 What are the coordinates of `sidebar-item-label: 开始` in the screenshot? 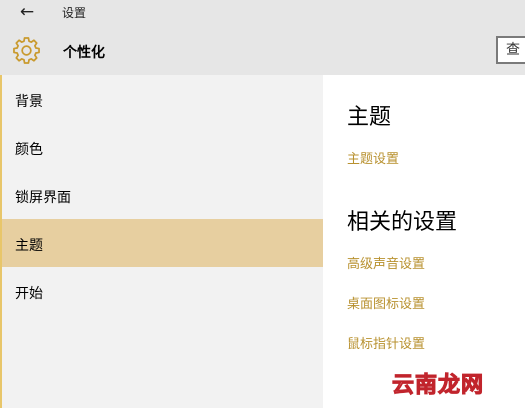 It's located at (29, 294).